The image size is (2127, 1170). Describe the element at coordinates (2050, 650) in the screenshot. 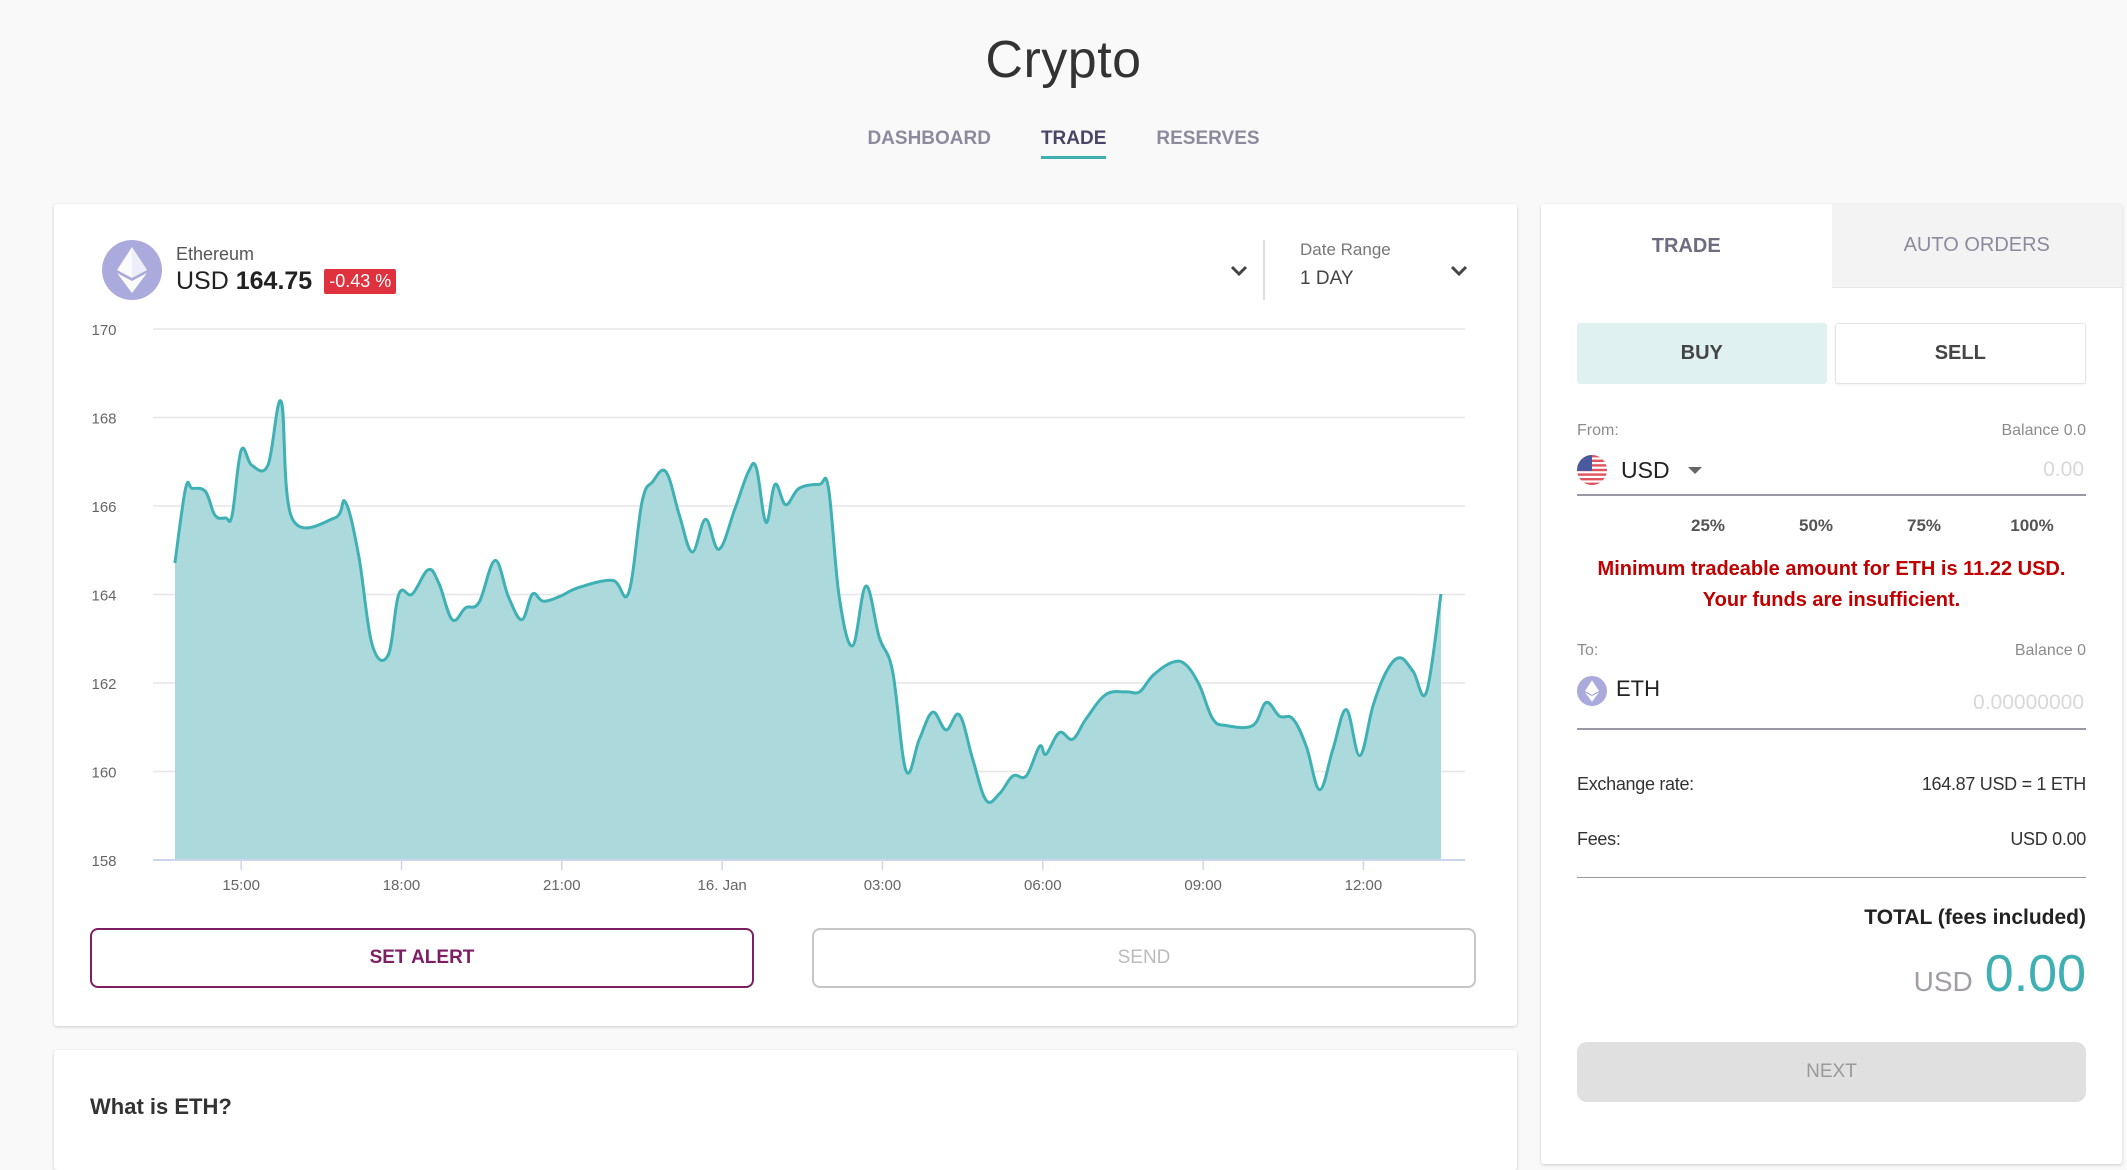

I see `to-balance: Balance 0` at that location.